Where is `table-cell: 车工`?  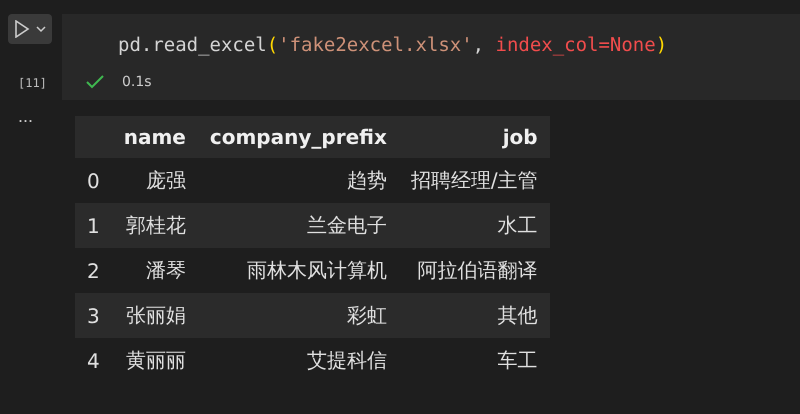
table-cell: 车工 is located at coordinates (474, 360).